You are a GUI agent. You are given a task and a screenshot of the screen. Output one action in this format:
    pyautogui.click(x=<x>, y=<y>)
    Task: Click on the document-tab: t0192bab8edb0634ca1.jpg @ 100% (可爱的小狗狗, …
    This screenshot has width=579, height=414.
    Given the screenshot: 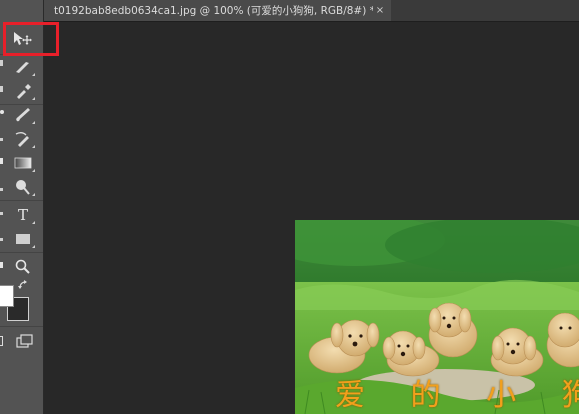 What is the action you would take?
    pyautogui.click(x=217, y=10)
    